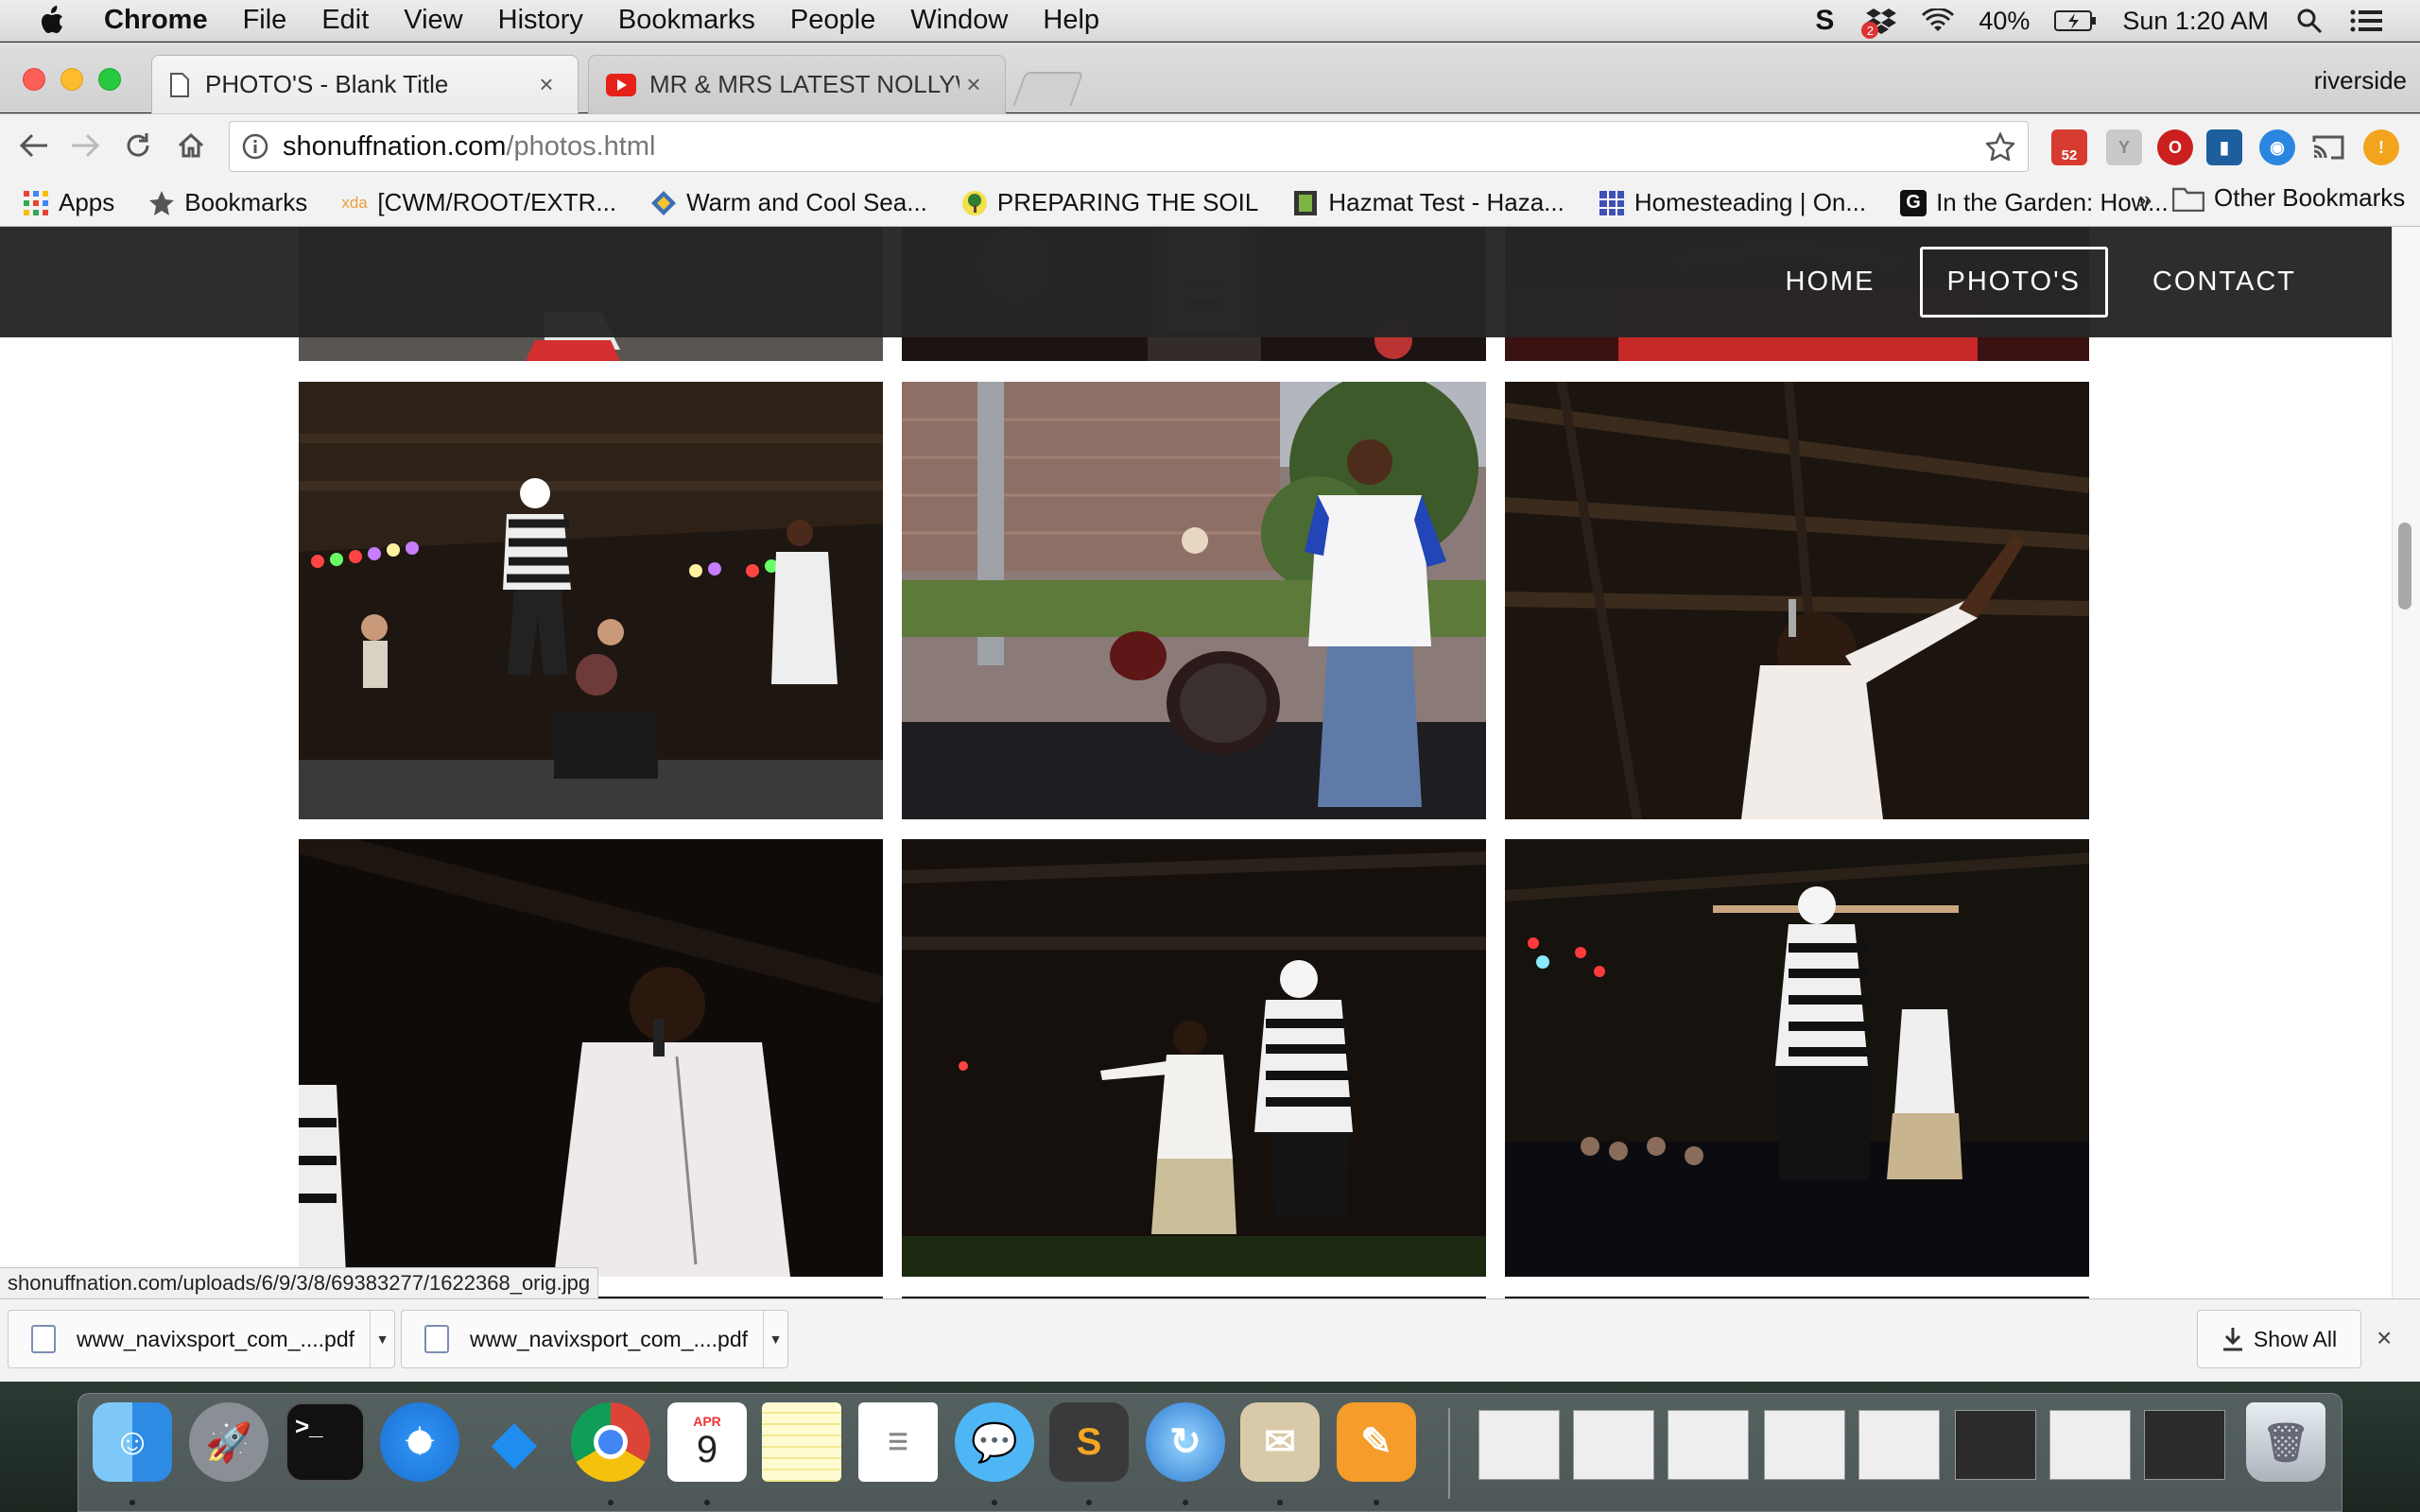 This screenshot has height=1512, width=2420. Describe the element at coordinates (2279, 1339) in the screenshot. I see `show-all-downloads-button: Show All` at that location.